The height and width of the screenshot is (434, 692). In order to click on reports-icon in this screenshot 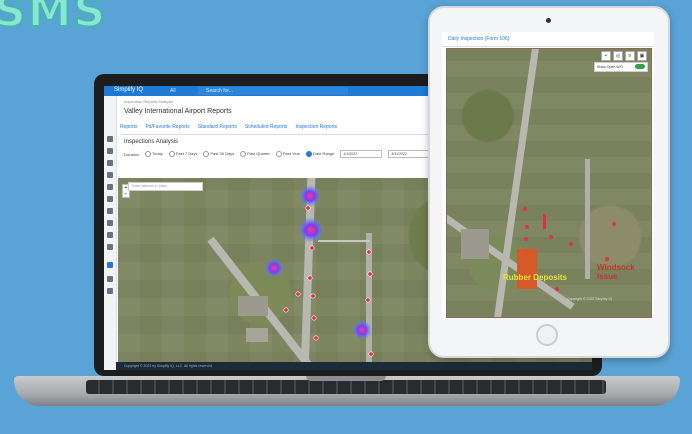, I will do `click(110, 265)`.